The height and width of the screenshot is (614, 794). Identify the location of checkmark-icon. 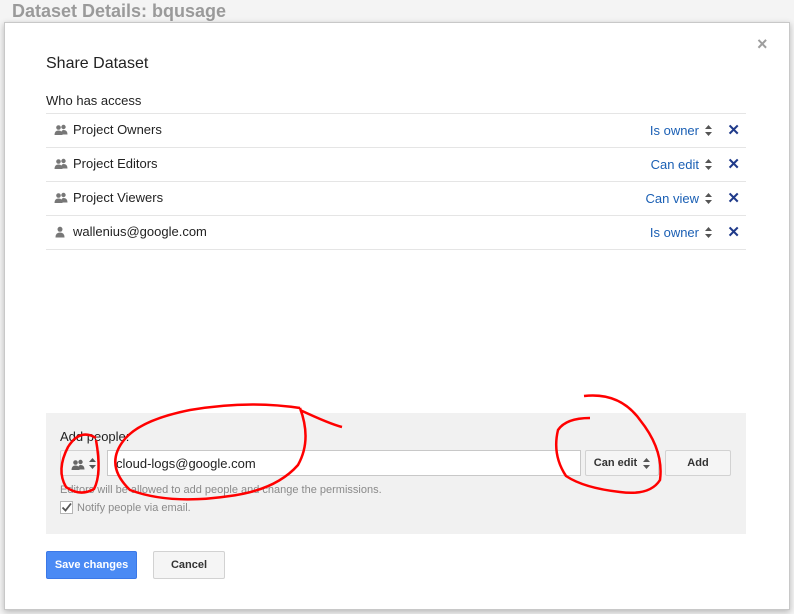
(66, 507).